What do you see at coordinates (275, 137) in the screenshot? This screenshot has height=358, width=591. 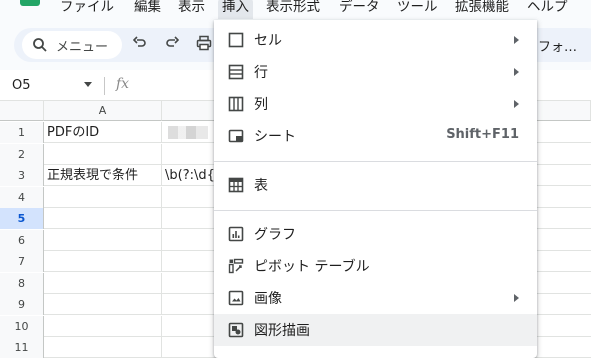 I see `menu-item-label: シート` at bounding box center [275, 137].